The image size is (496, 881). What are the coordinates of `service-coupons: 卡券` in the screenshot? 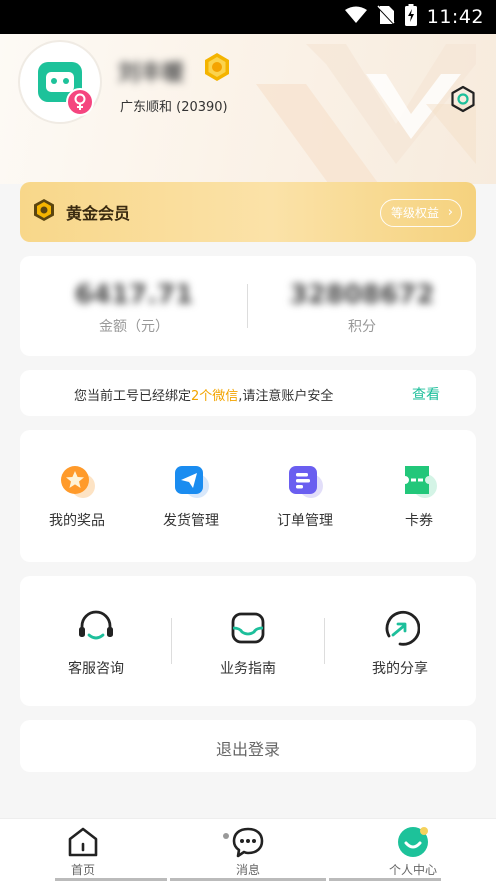 It's located at (419, 496).